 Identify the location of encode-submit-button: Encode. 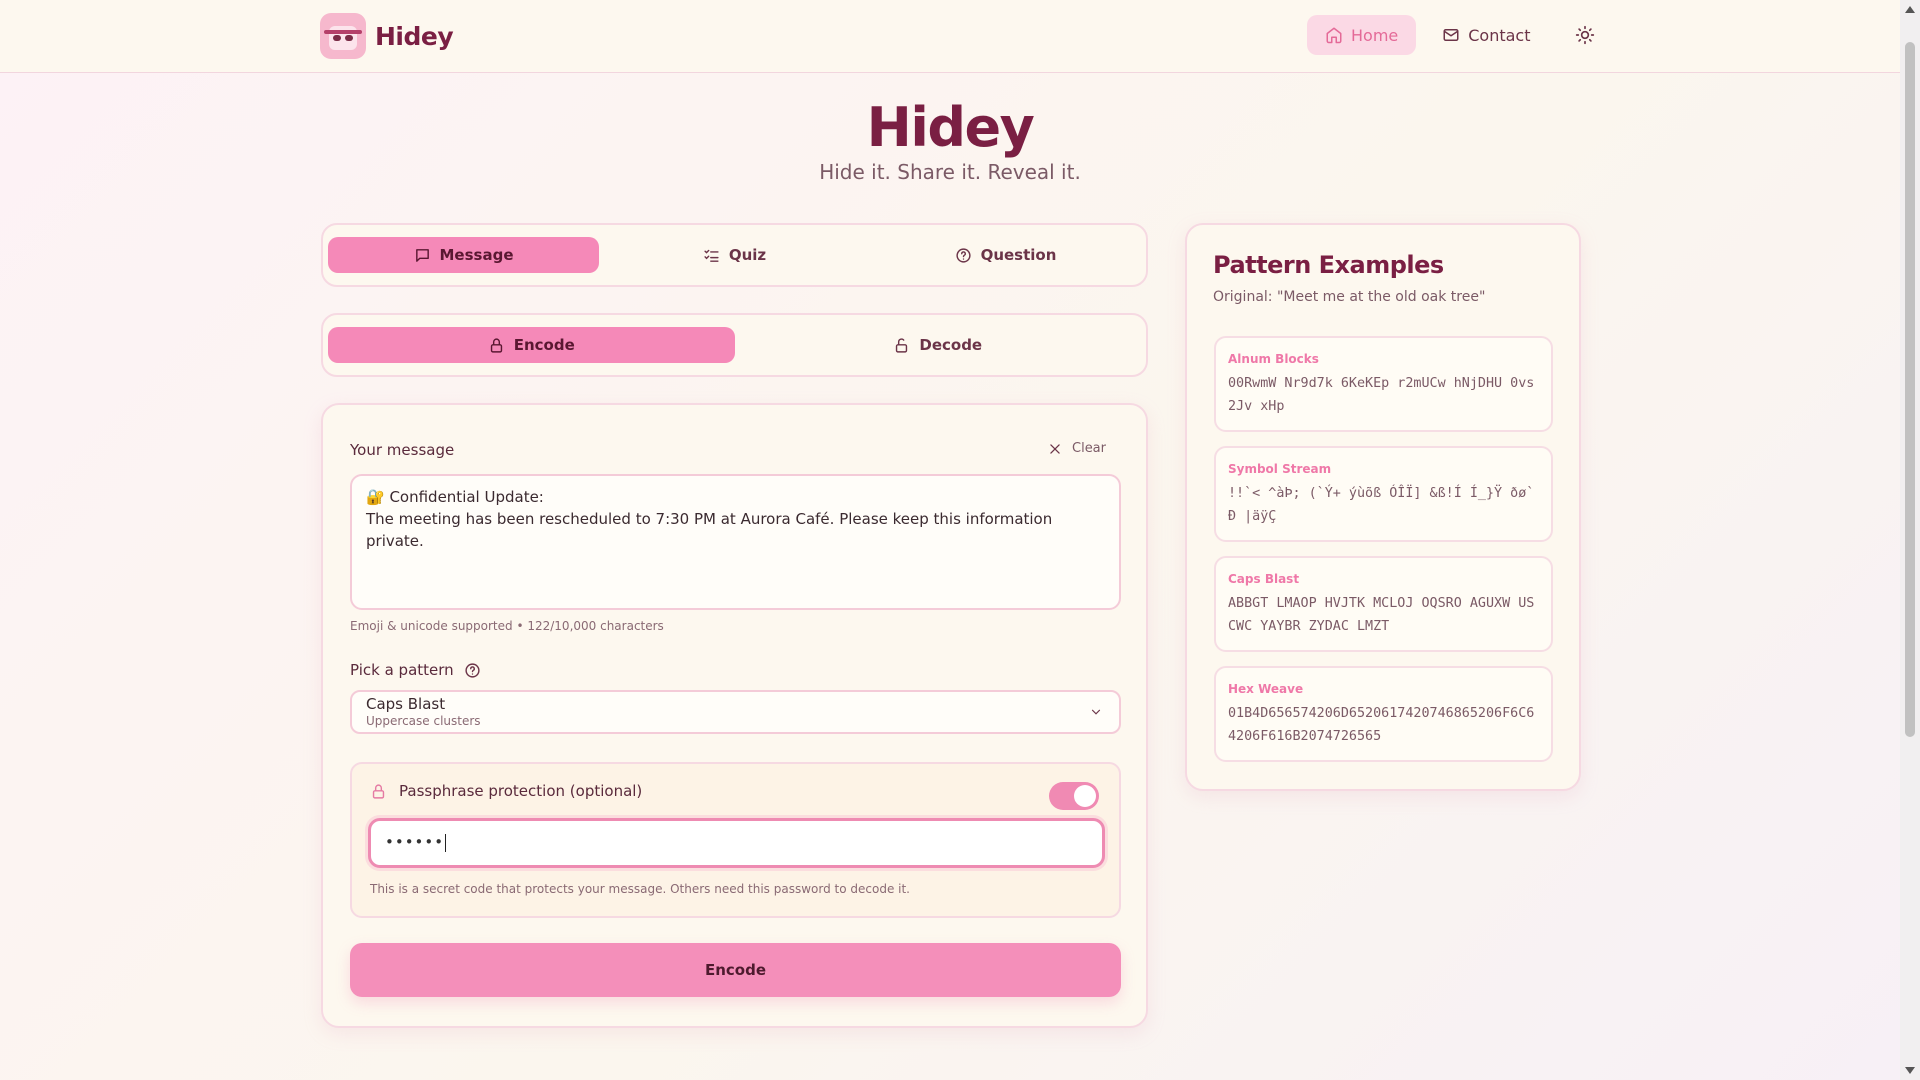
(735, 970).